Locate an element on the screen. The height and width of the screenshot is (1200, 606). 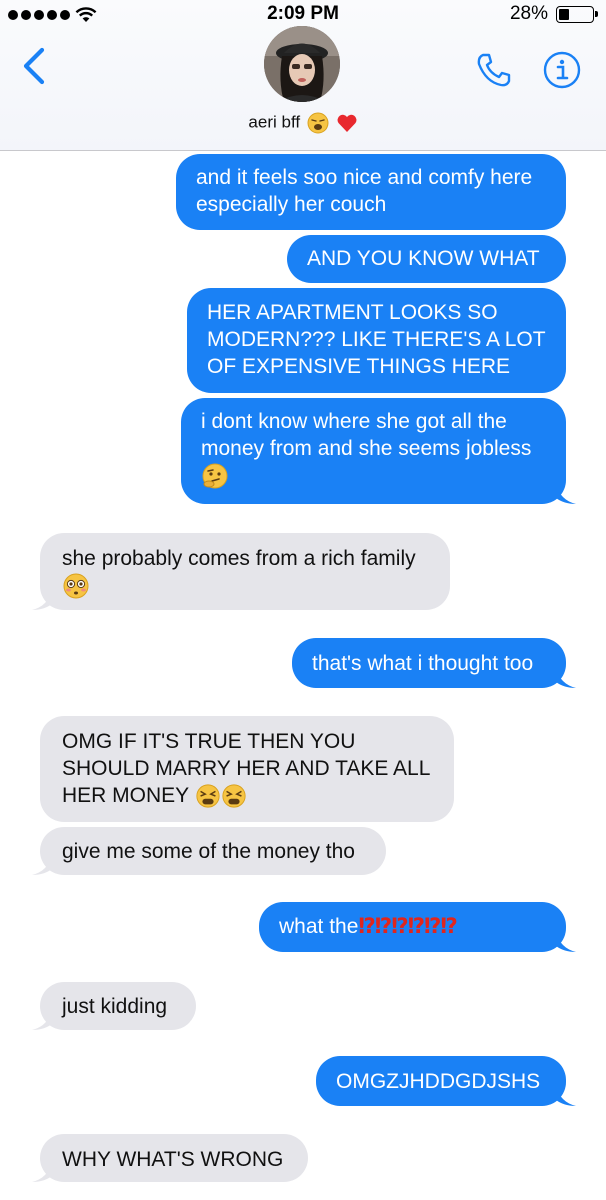
message-text: WHY WHAT'S WRONG is located at coordinates (173, 1159).